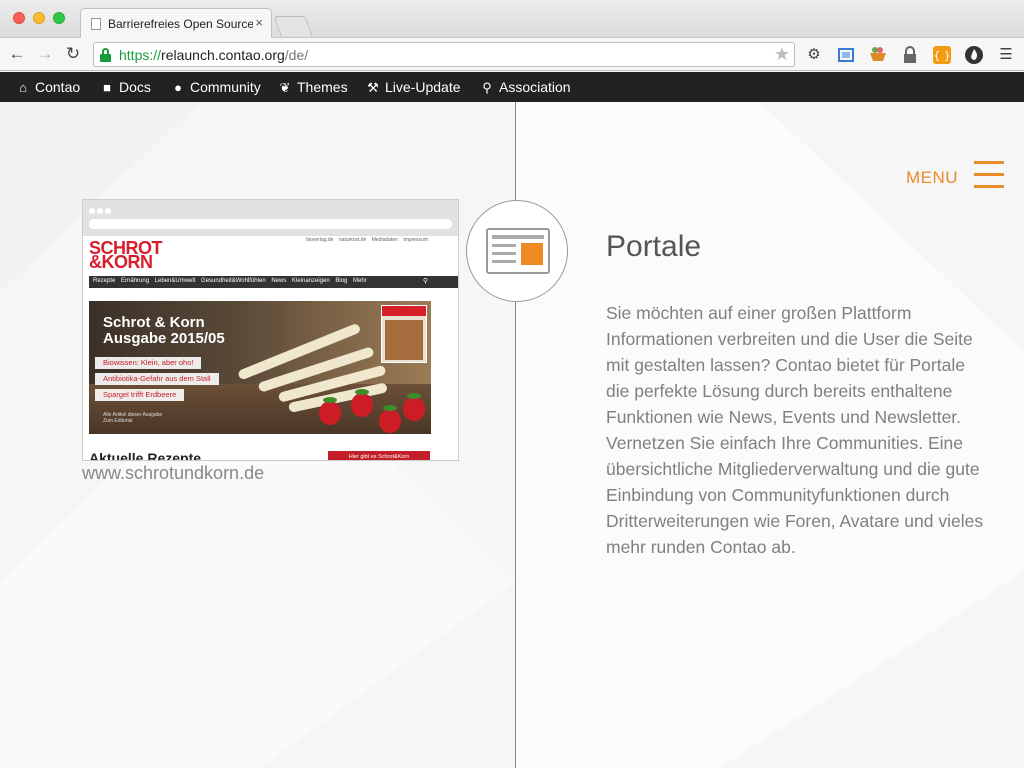  I want to click on tab-title: Barrierefreies Open Source, so click(180, 24).